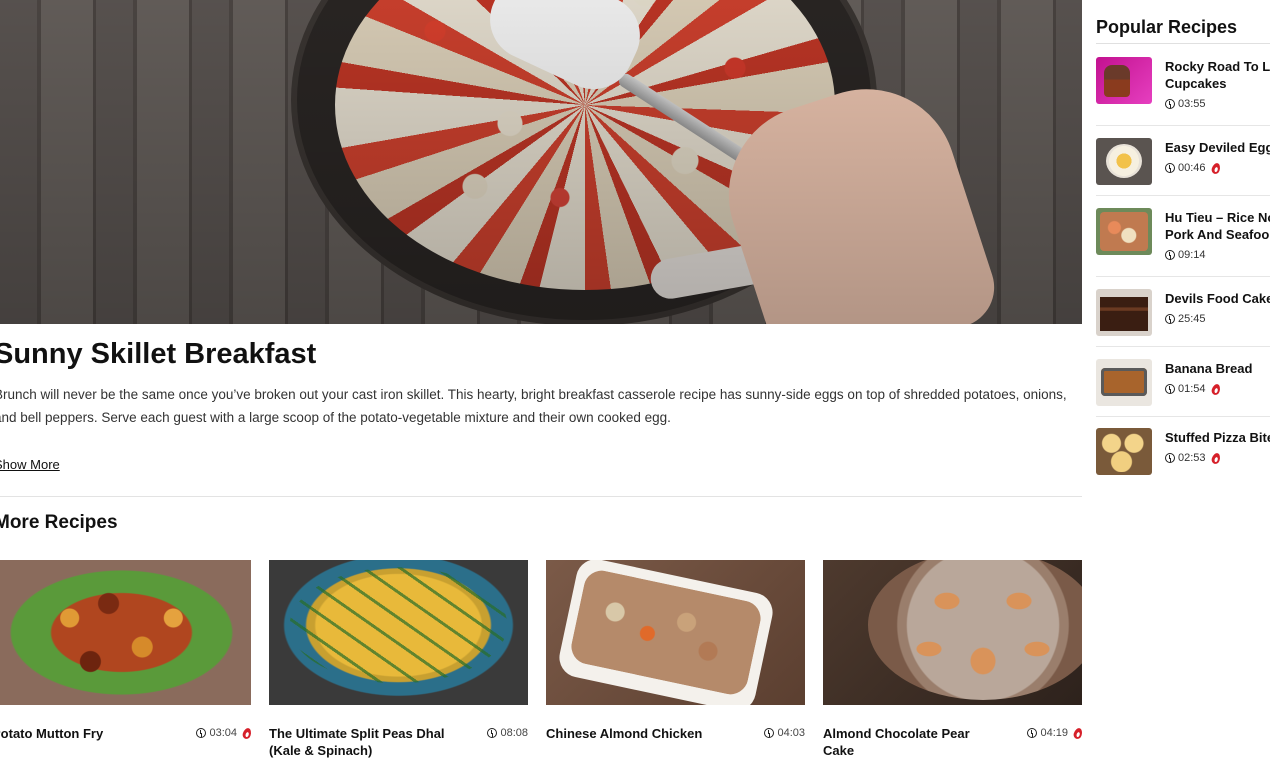 This screenshot has width=1270, height=760. Describe the element at coordinates (913, 742) in the screenshot. I see `recipe-card-name: Almond Chocolate Pear Cake` at that location.